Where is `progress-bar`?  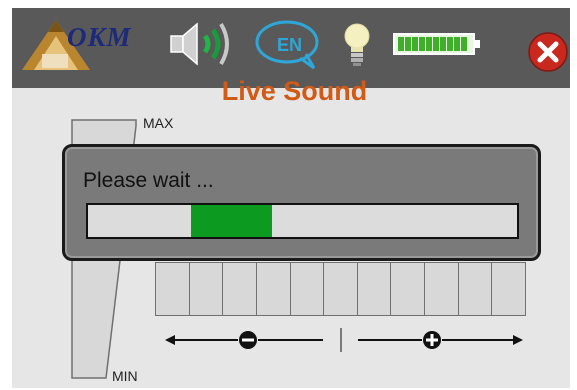
progress-bar is located at coordinates (302, 221).